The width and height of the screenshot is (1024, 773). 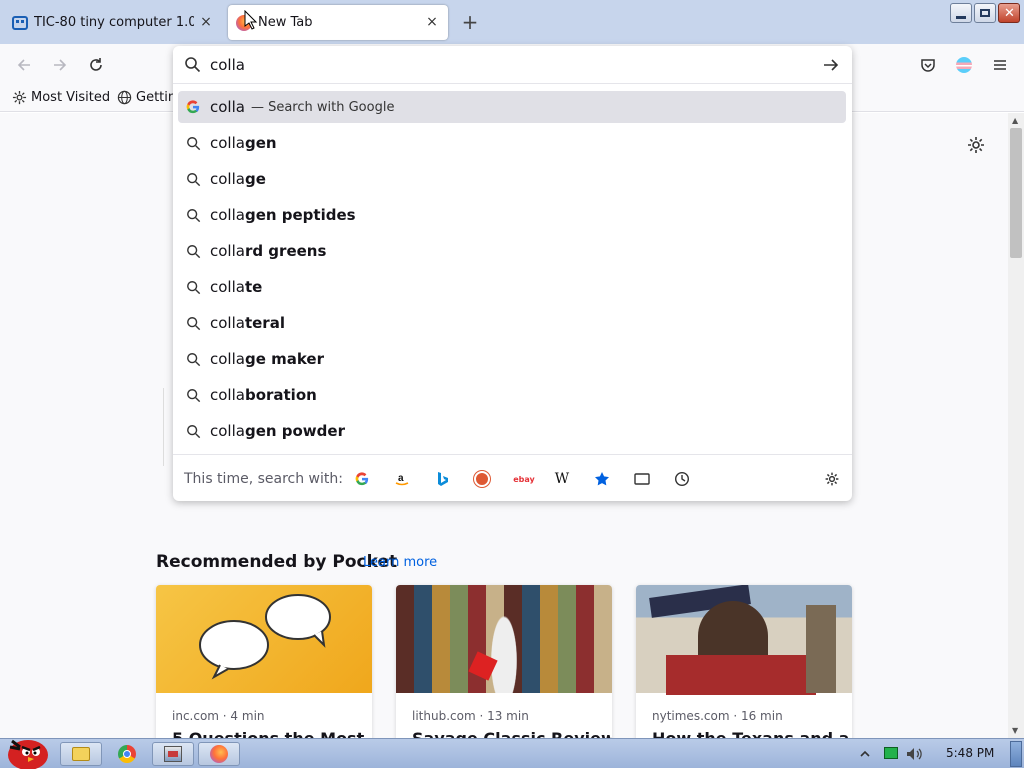 I want to click on restore-button, so click(x=985, y=13).